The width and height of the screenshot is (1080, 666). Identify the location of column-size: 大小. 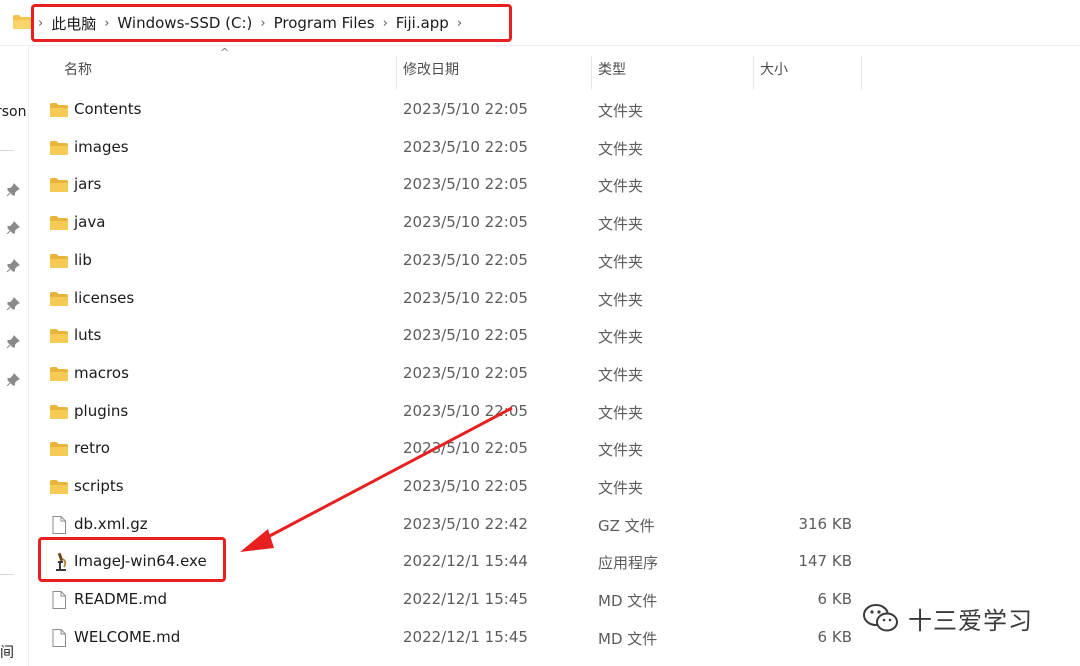
(774, 70).